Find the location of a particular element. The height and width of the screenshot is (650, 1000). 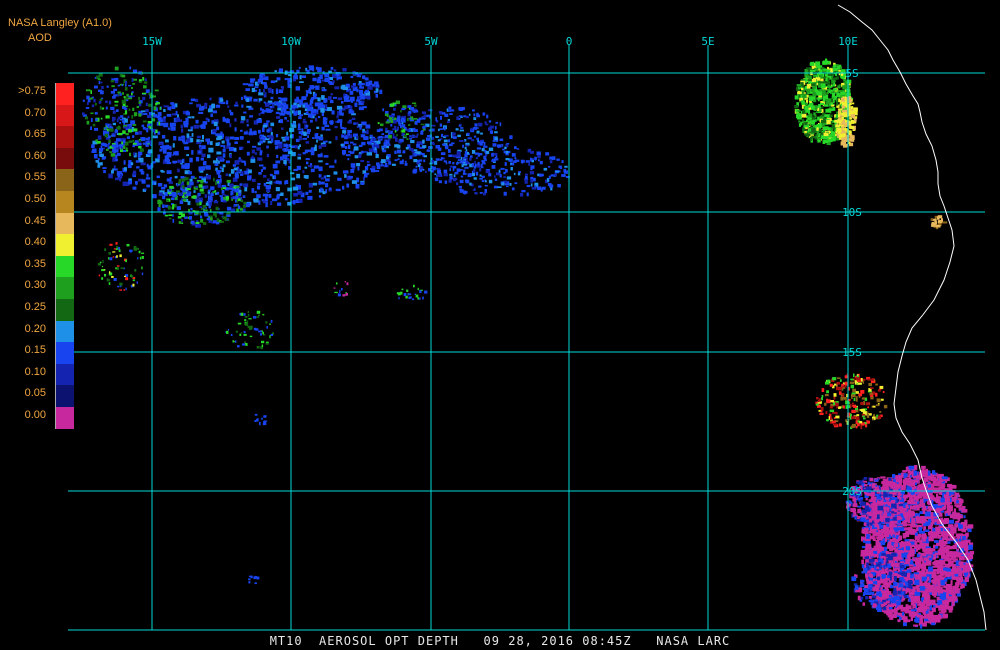

grid-label: 10S is located at coordinates (852, 212).